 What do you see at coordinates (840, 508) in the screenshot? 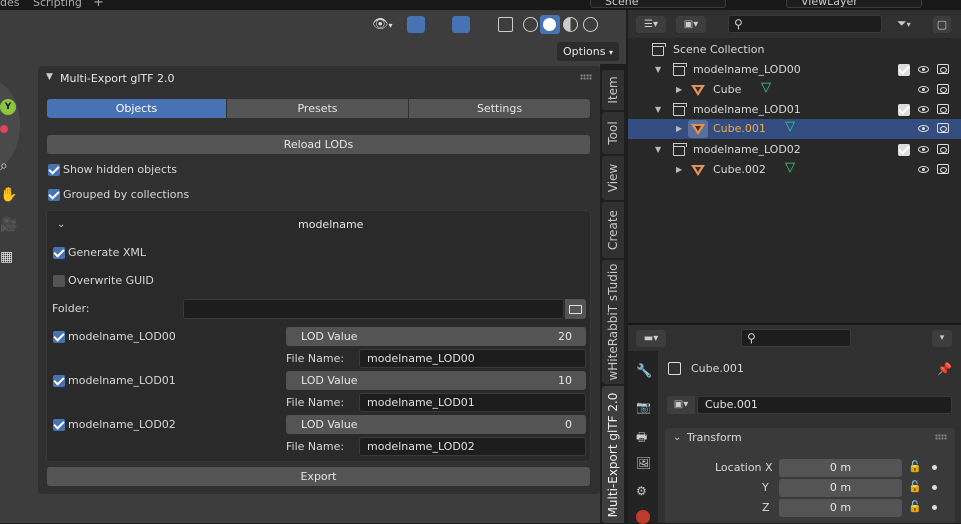
I see `location-z-field: 0 m` at bounding box center [840, 508].